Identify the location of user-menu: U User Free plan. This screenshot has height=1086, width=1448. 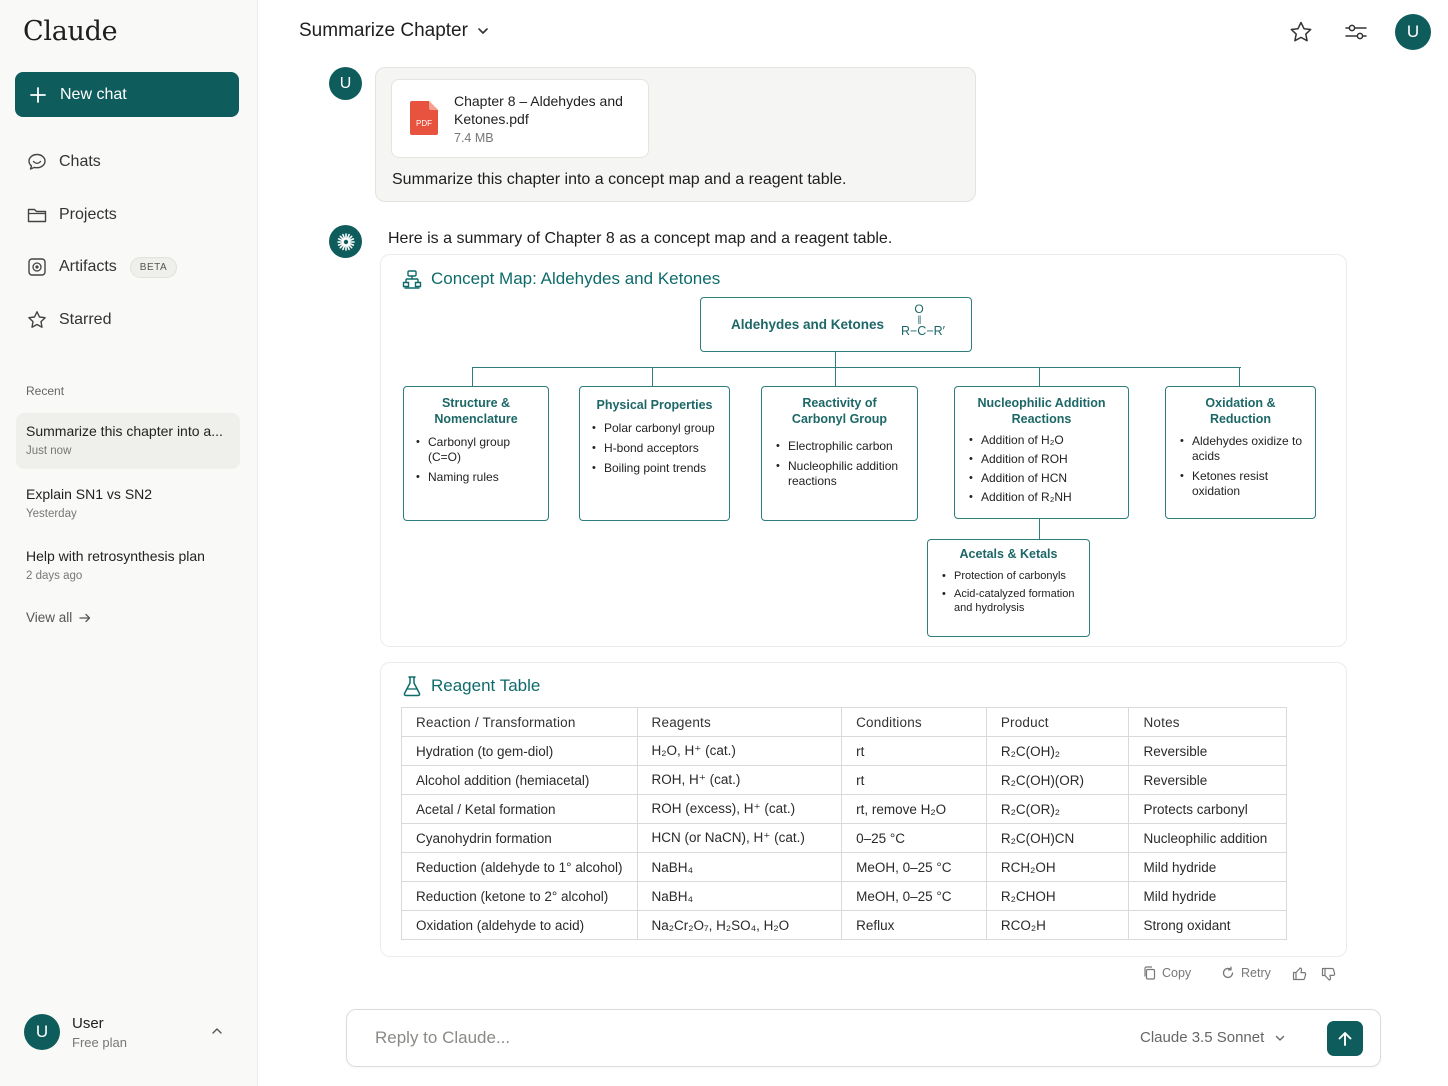
(129, 1032).